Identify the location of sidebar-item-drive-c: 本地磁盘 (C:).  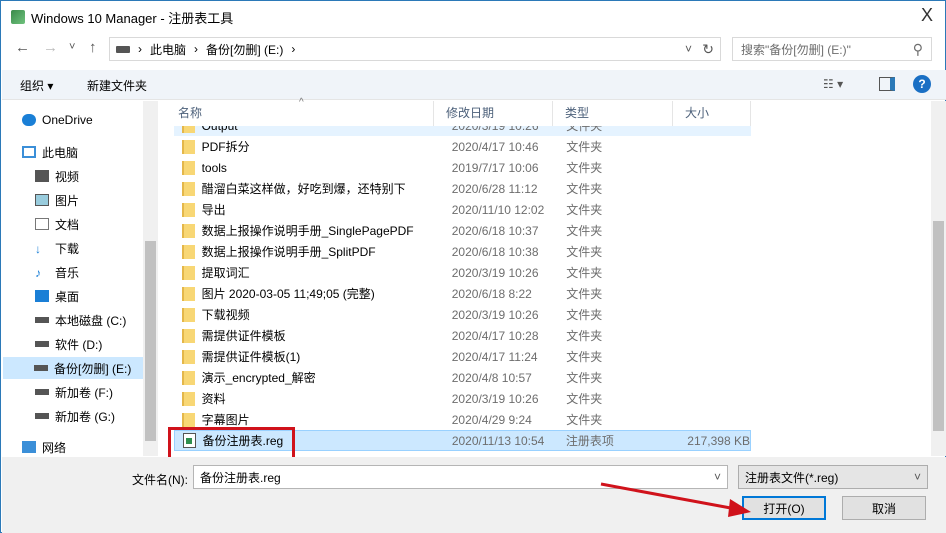
(89, 320).